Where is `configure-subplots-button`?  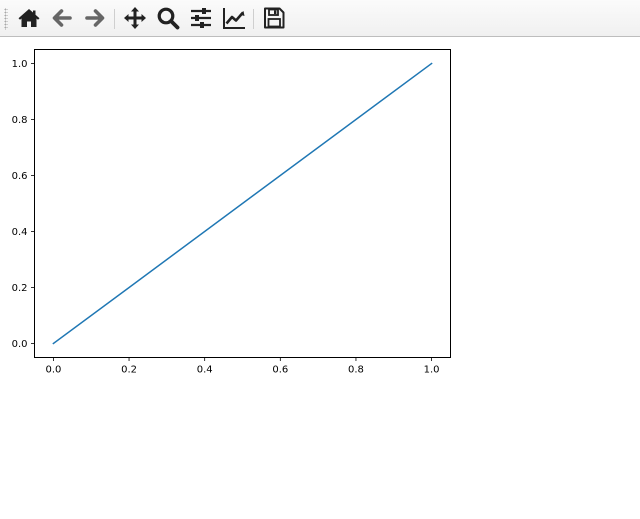
configure-subplots-button is located at coordinates (201, 18).